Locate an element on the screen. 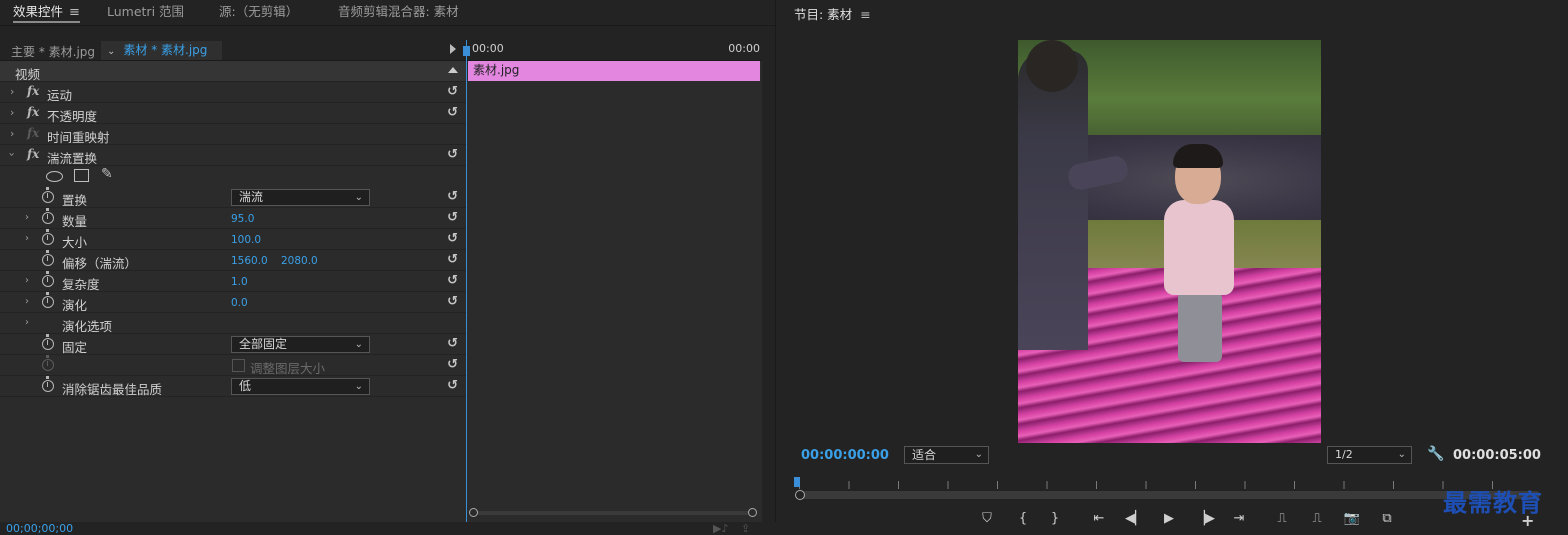 This screenshot has height=535, width=1568. step-forward-icon: ▕▶ is located at coordinates (1205, 519).